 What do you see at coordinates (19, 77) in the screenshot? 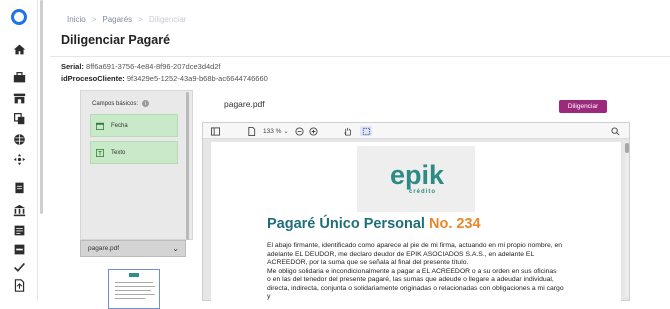
I see `briefcase-icon` at bounding box center [19, 77].